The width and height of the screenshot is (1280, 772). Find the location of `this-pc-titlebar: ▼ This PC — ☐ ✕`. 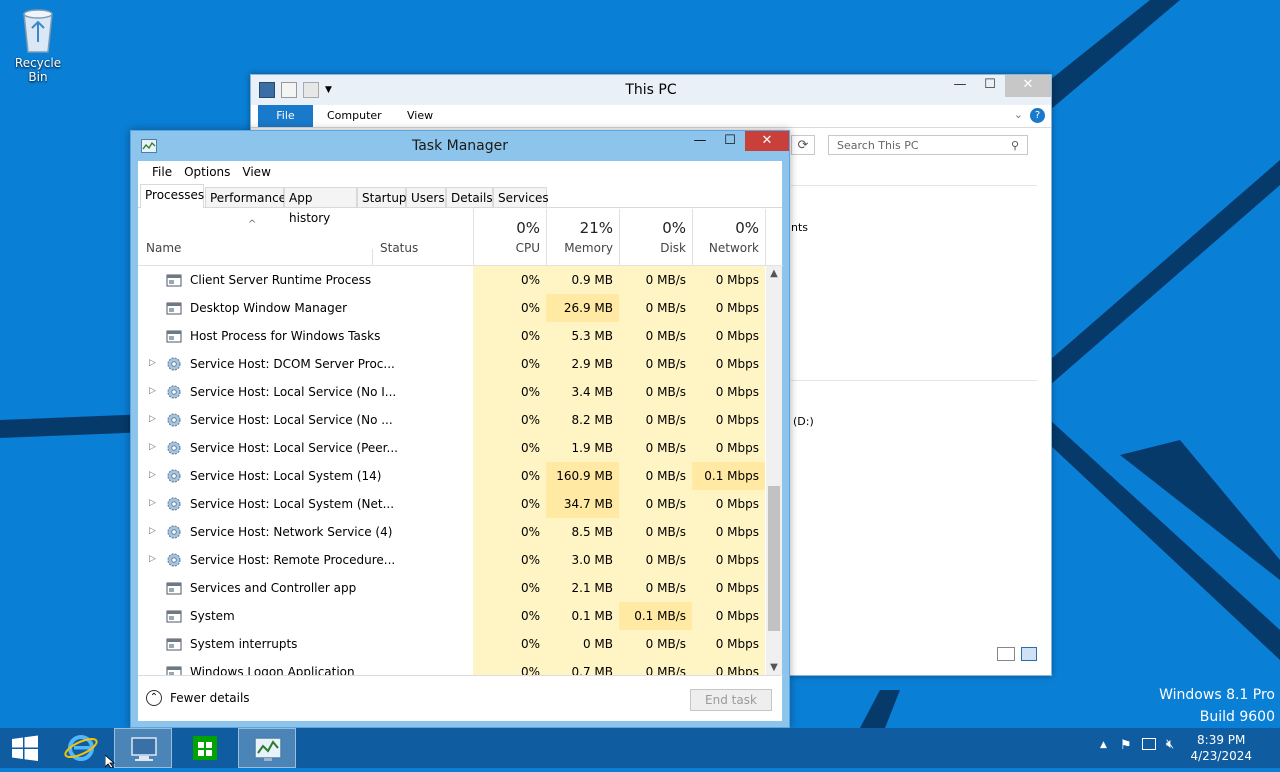

this-pc-titlebar: ▼ This PC — ☐ ✕ is located at coordinates (651, 90).